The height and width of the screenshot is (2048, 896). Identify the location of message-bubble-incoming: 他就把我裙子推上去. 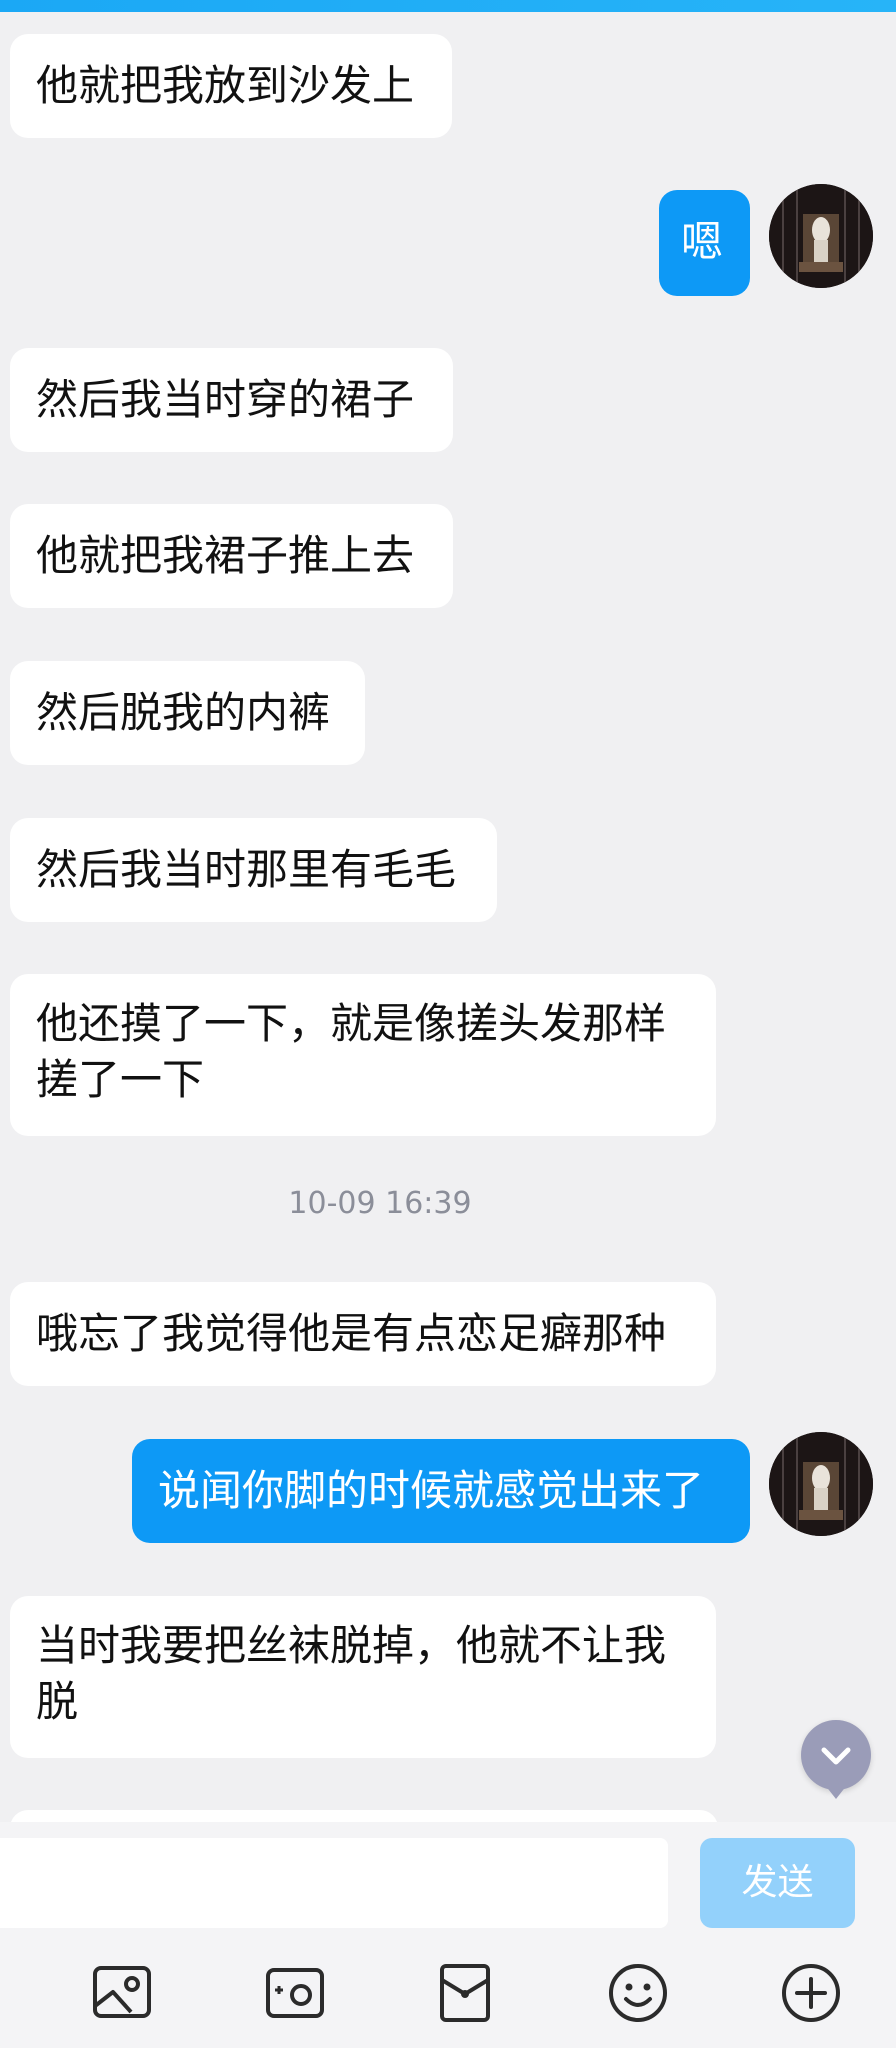
(231, 556).